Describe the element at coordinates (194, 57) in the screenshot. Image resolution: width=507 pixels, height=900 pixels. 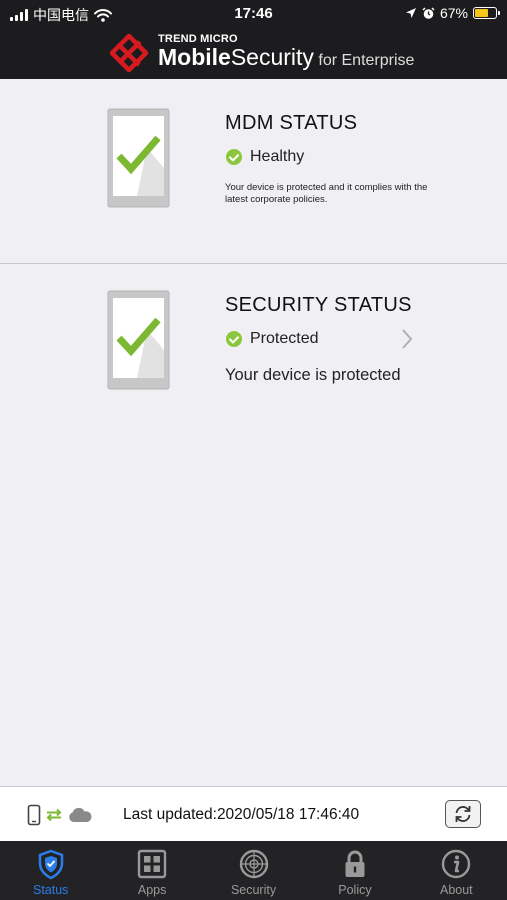
I see `brand-main-1: Mobile` at that location.